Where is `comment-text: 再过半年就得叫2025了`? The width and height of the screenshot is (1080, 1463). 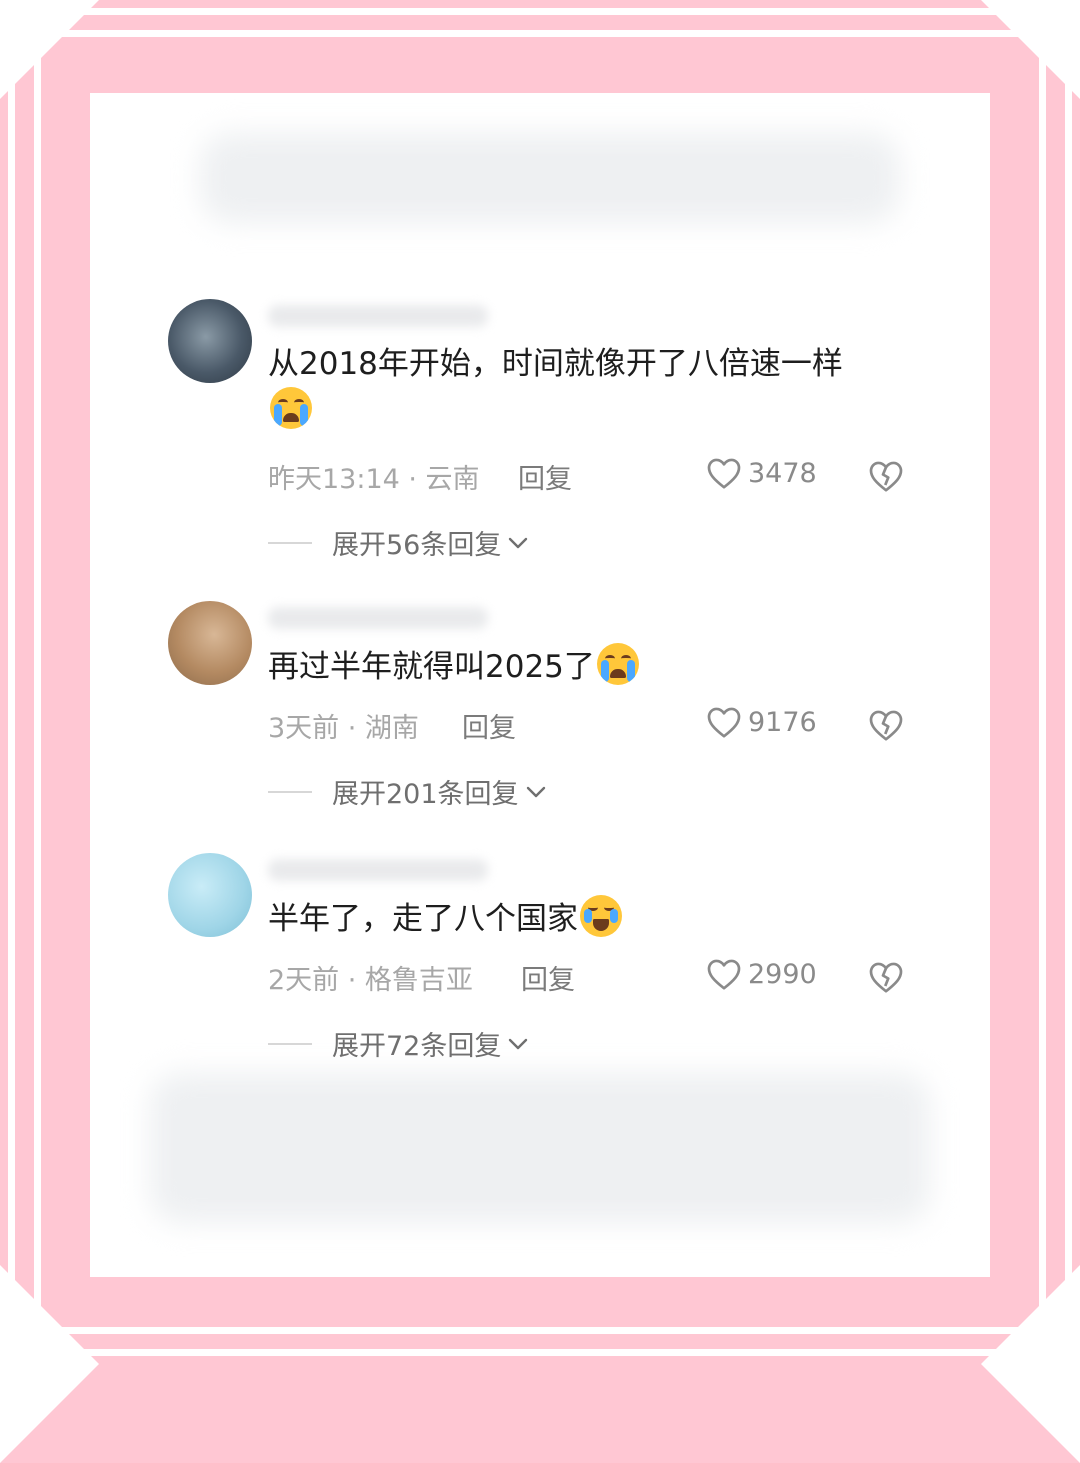
comment-text: 再过半年就得叫2025了 is located at coordinates (598, 666).